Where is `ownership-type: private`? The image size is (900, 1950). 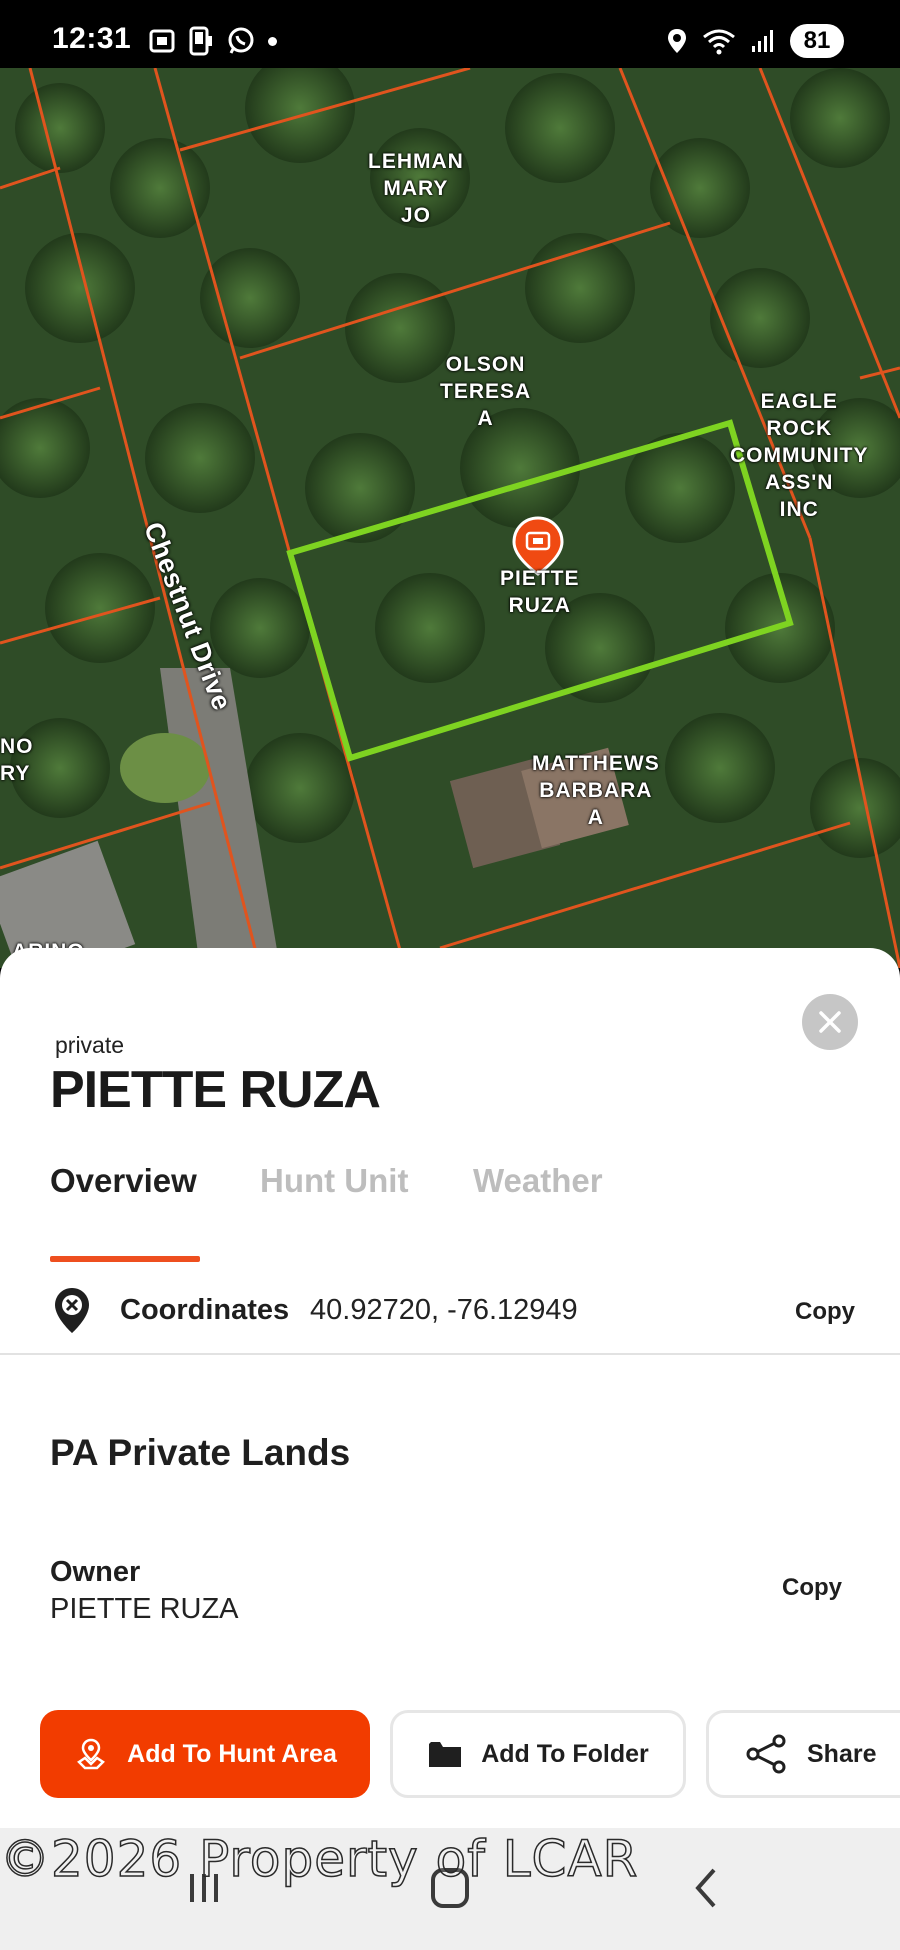
ownership-type: private is located at coordinates (90, 1045).